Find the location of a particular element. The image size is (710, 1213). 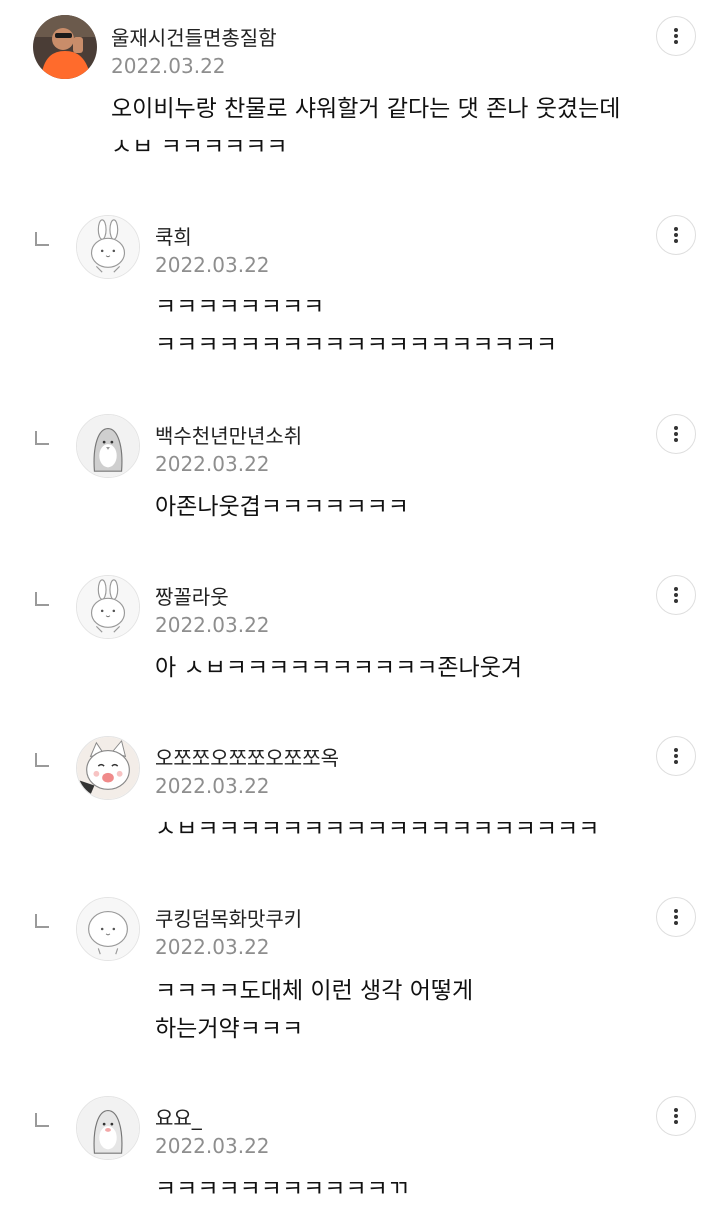

comment-text-line: 아 ㅅㅂㅋㅋㅋㅋㅋㅋㅋㅋㅋㅋ존나웃겨 is located at coordinates (339, 668).